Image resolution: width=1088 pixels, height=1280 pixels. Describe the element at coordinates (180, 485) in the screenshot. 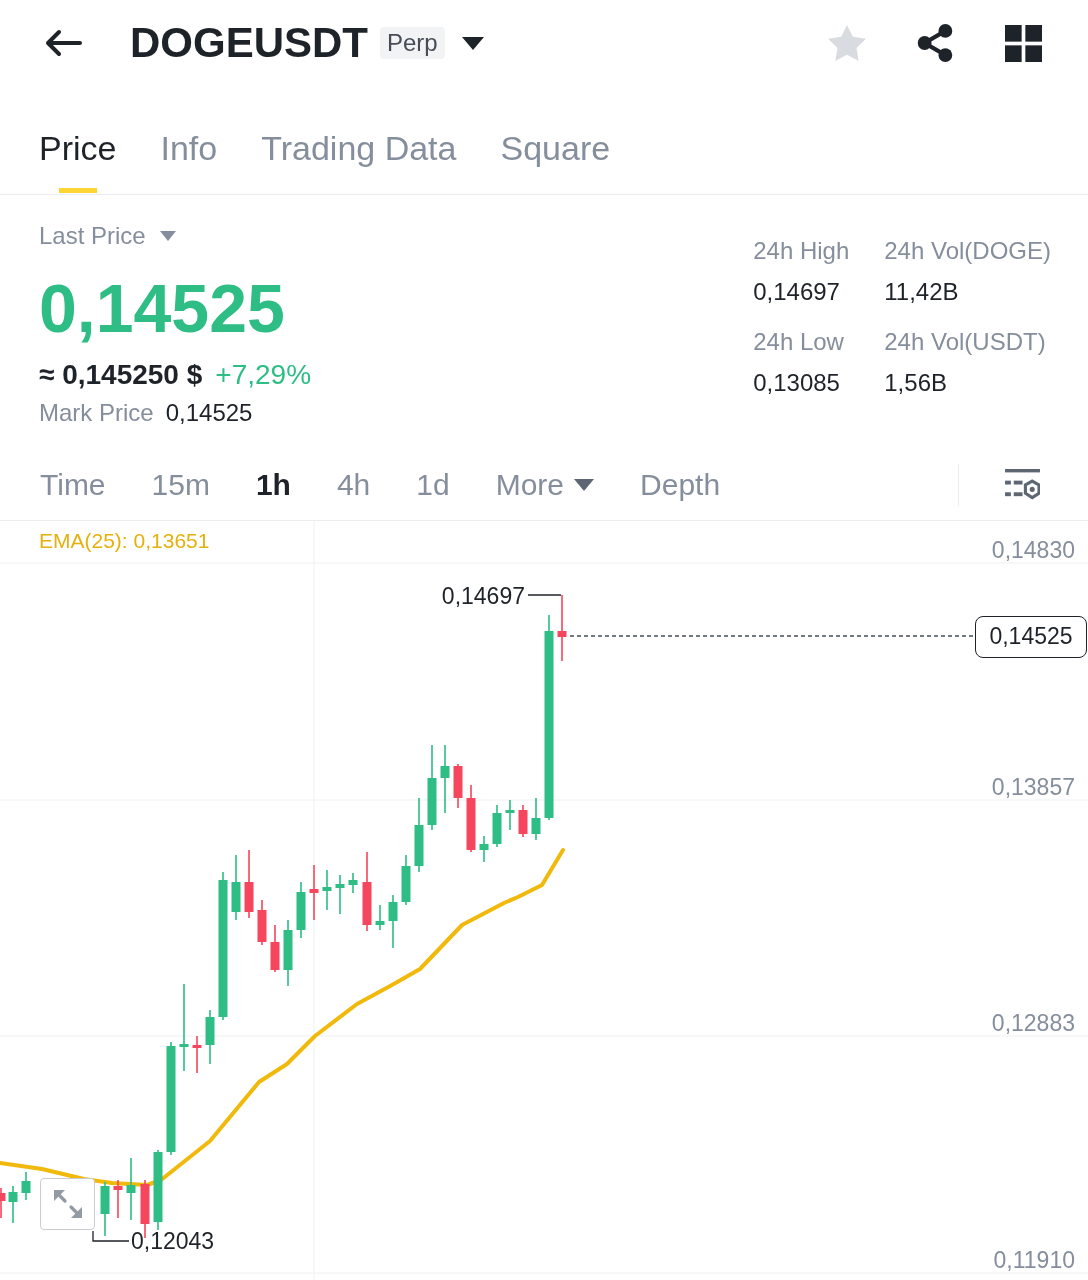

I see `interval-tab: 15m` at that location.